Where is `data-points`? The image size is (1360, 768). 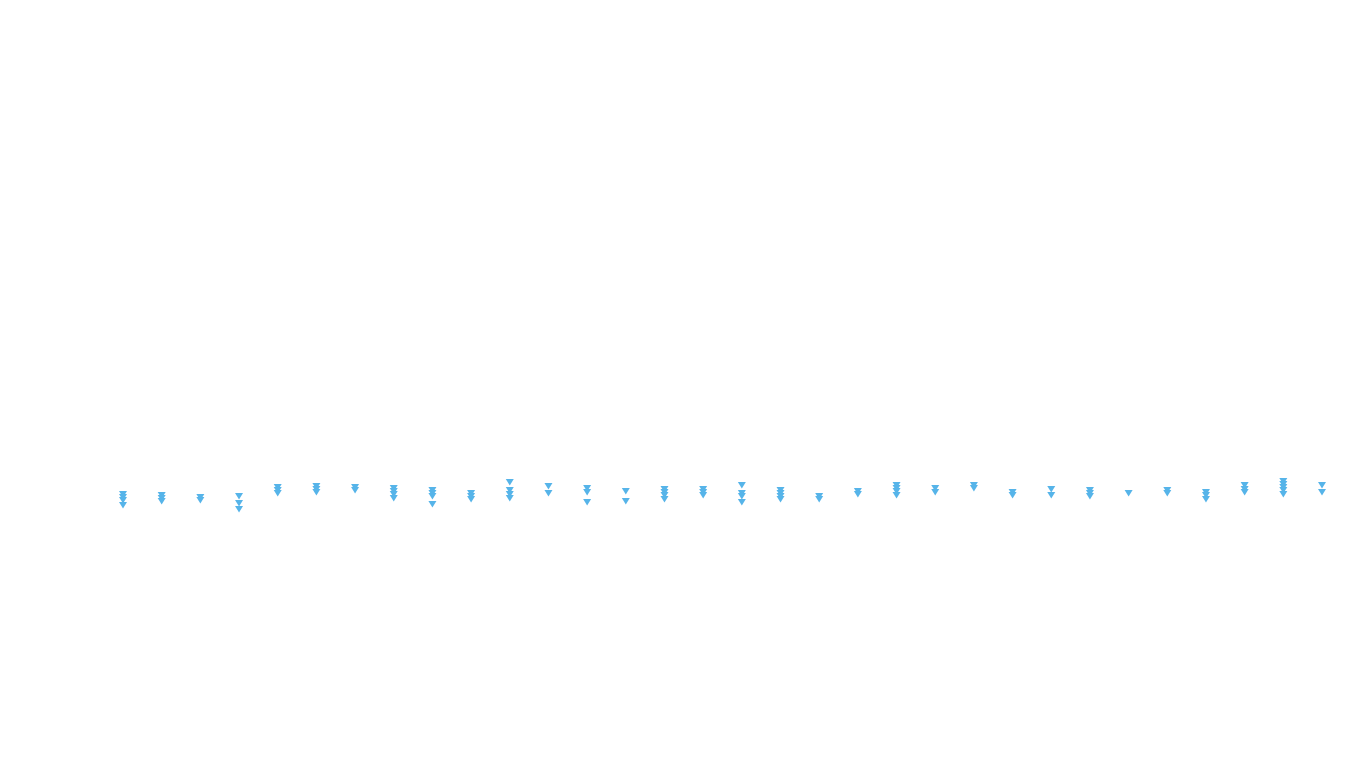 data-points is located at coordinates (722, 495).